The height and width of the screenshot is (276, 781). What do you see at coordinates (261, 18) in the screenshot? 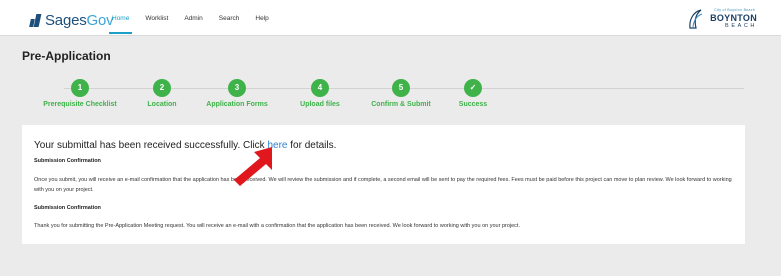
I see `nav-help: Help` at bounding box center [261, 18].